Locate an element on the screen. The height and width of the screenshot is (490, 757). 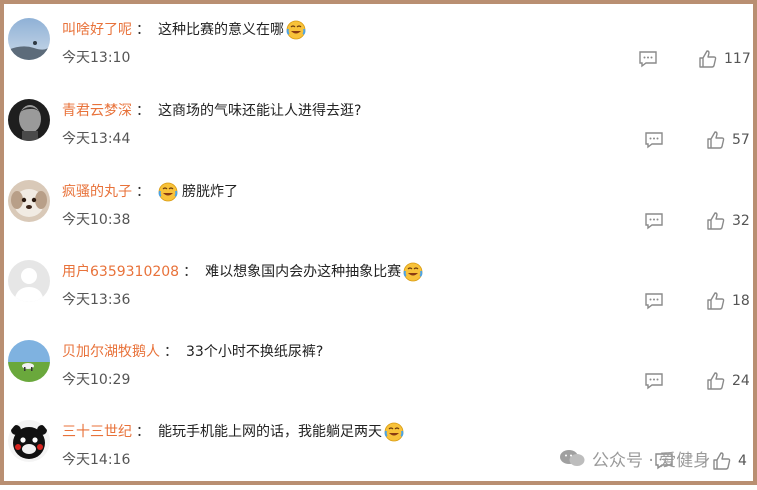
like-button: 4 is located at coordinates (729, 461).